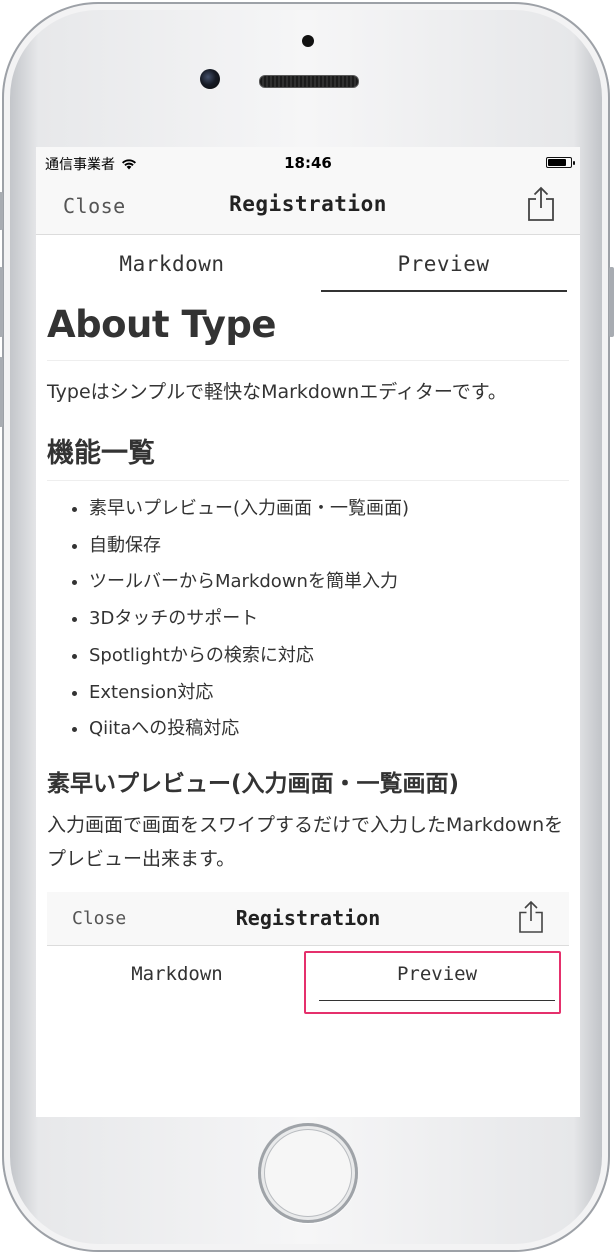 Image resolution: width=614 pixels, height=1256 pixels. What do you see at coordinates (329, 619) in the screenshot?
I see `list-item: 3Dタッチのサポート` at bounding box center [329, 619].